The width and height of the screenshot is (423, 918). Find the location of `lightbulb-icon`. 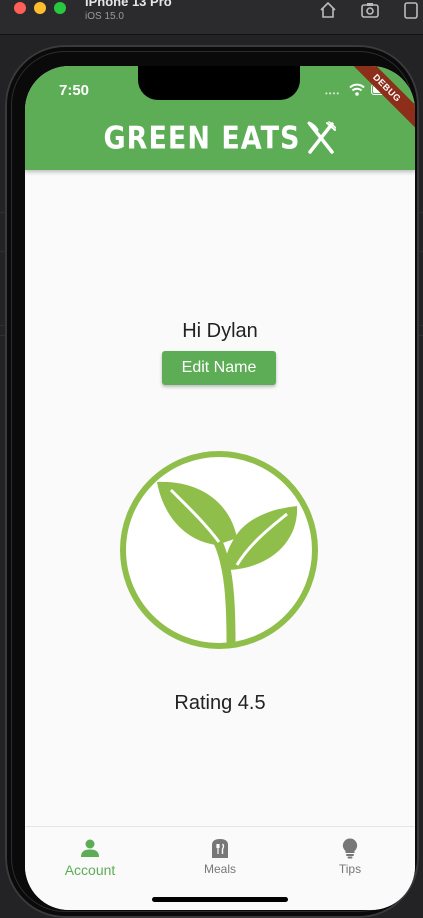

lightbulb-icon is located at coordinates (350, 848).